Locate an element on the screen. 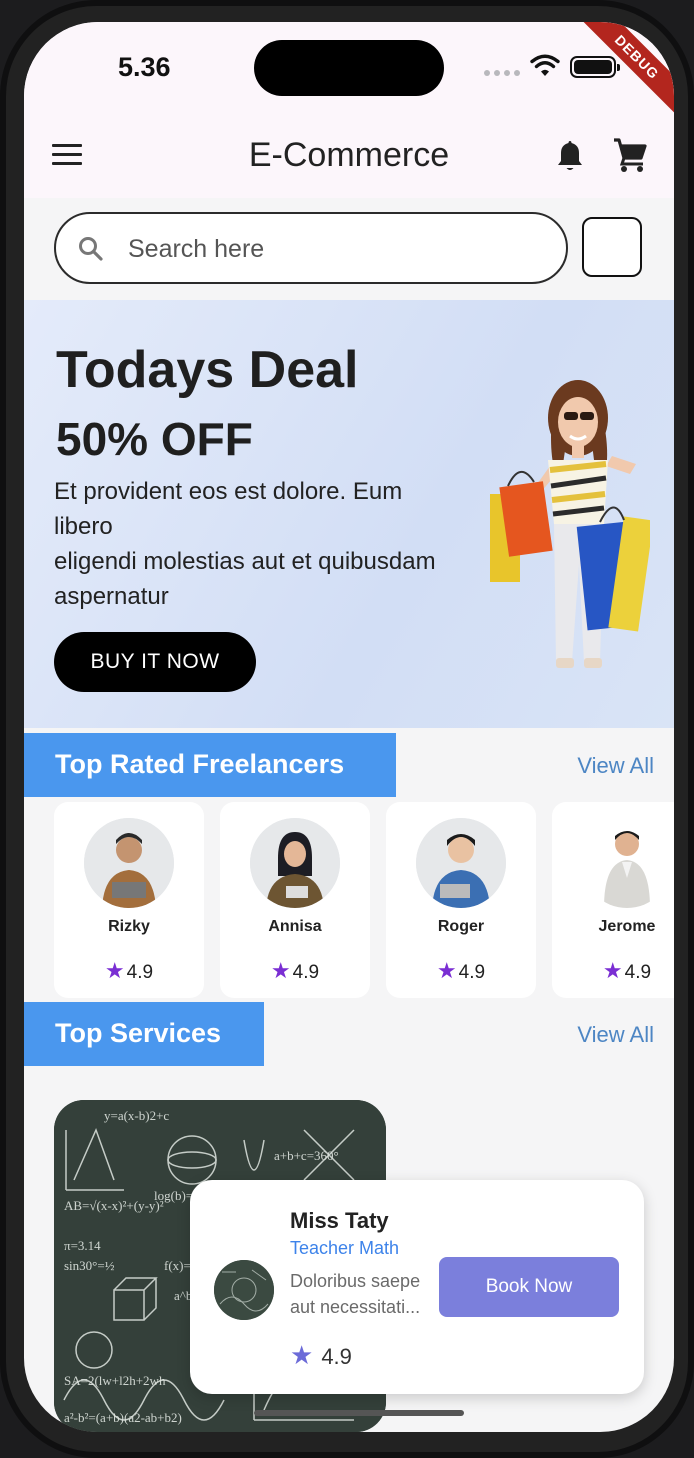 The height and width of the screenshot is (1458, 694). deal-description-line: Et provident eos est dolore. Eum is located at coordinates (228, 491).